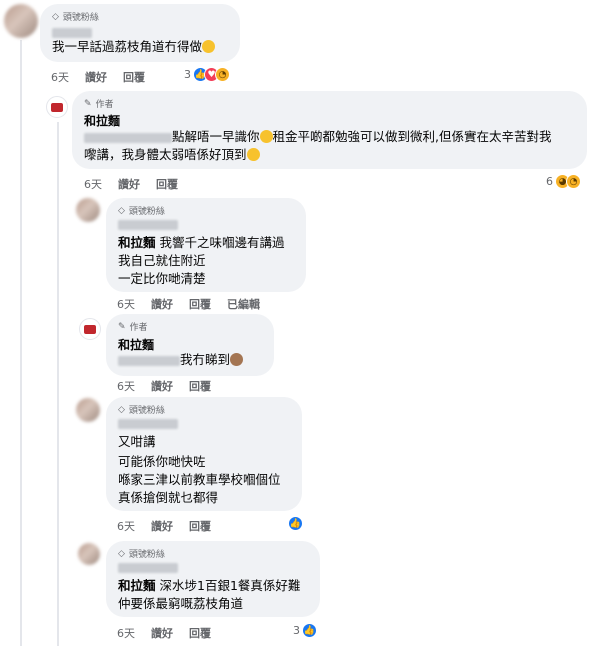 The image size is (596, 646). Describe the element at coordinates (188, 304) in the screenshot. I see `comment-actions: 6天 讚好 回覆 已編輯` at that location.